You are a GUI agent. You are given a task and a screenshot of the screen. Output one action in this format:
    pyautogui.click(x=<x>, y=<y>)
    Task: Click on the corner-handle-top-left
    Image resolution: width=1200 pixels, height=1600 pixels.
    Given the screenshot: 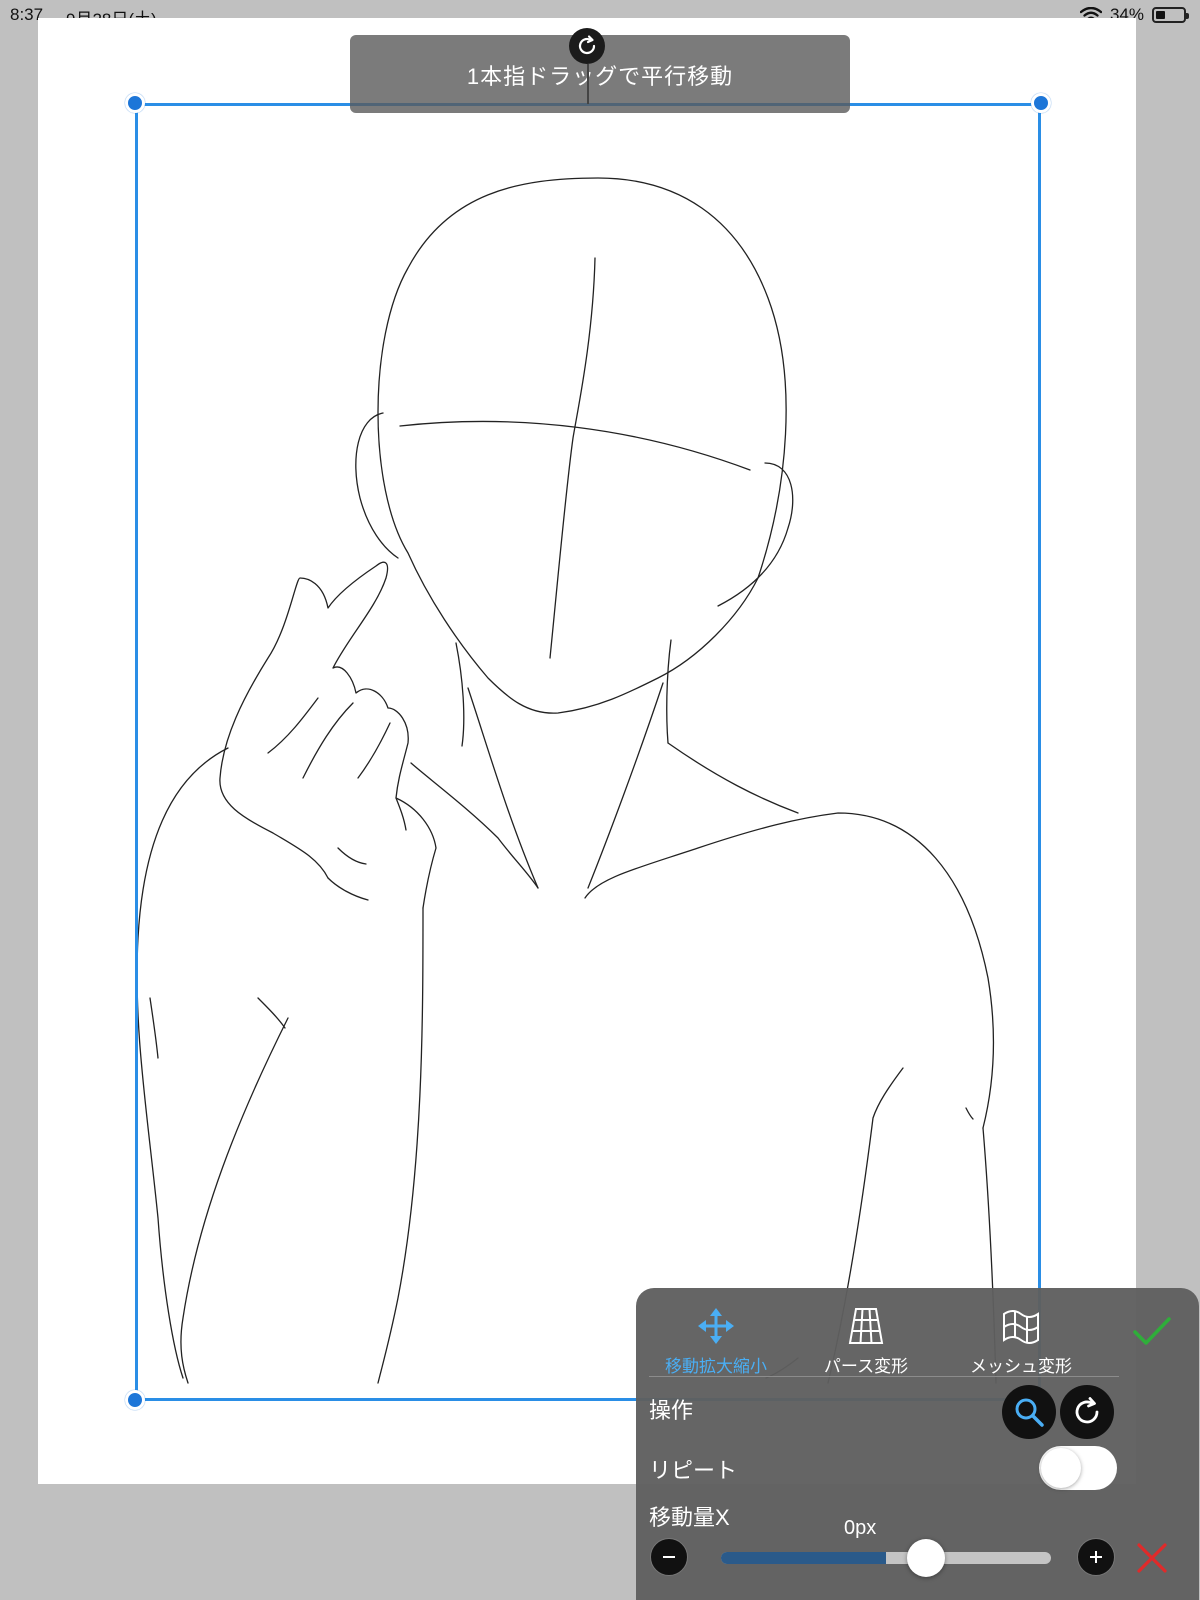 What is the action you would take?
    pyautogui.click(x=135, y=103)
    